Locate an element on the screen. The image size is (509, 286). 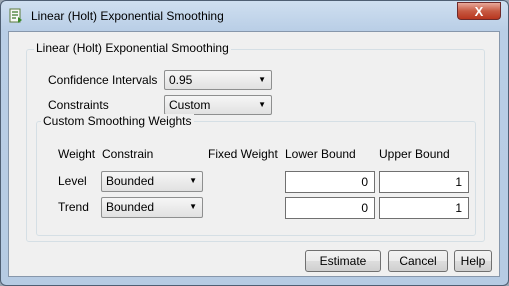
header-weight: Weight is located at coordinates (77, 154).